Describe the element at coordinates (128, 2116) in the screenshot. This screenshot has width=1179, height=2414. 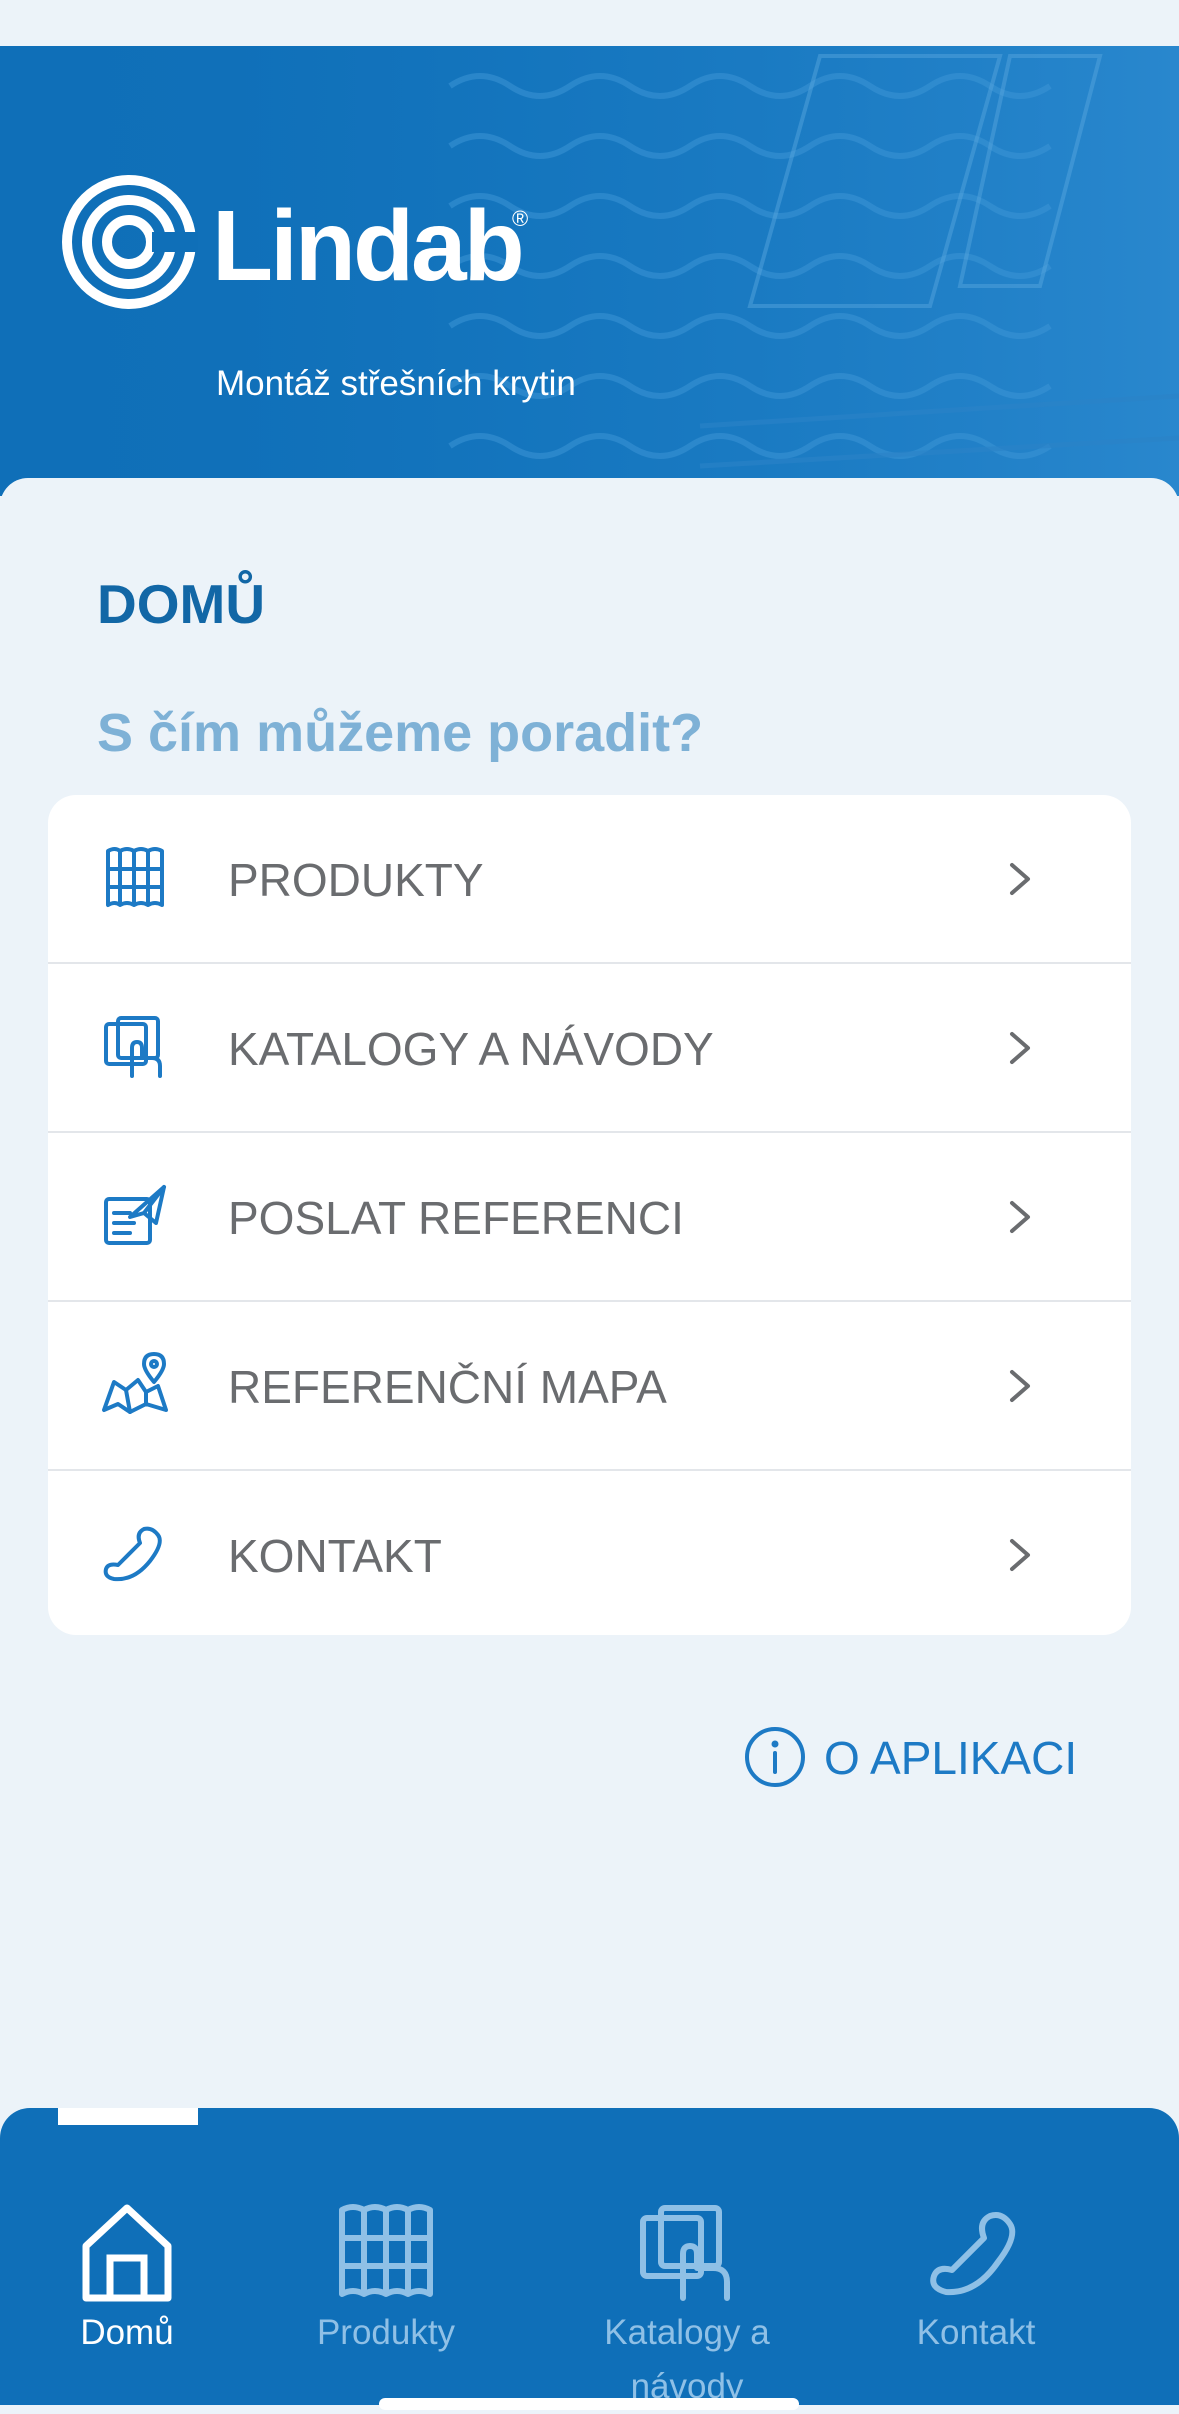
I see `active-tab-indicator` at that location.